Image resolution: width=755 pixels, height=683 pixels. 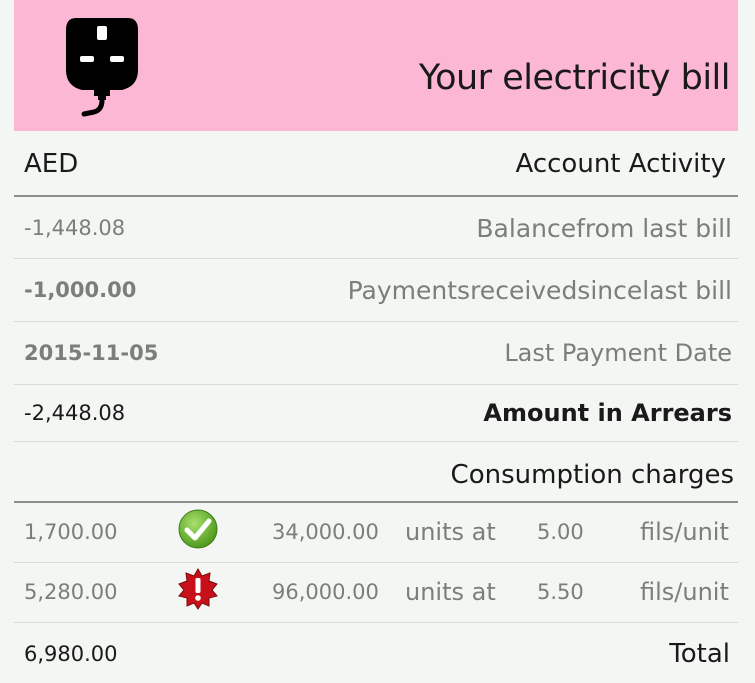 What do you see at coordinates (574, 78) in the screenshot?
I see `page-title: Your electricity bill` at bounding box center [574, 78].